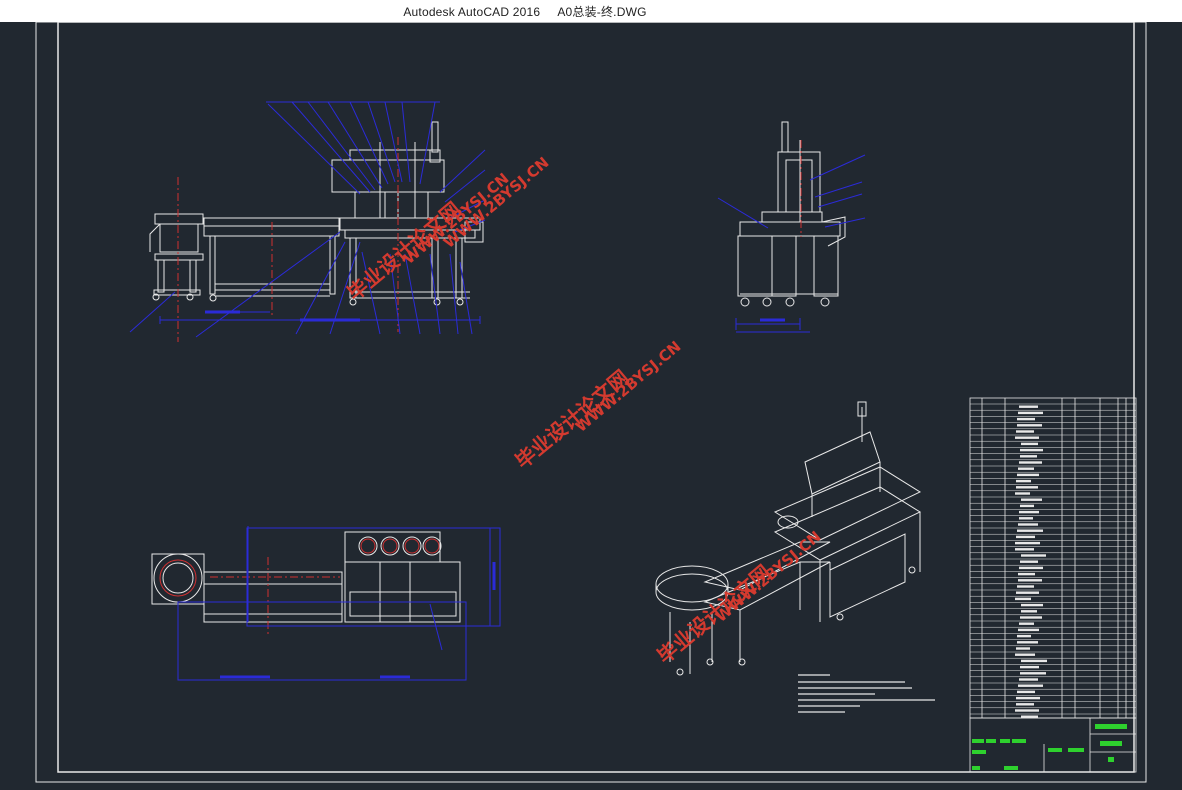  I want to click on window-title: Autodesk AutoCAD 2016 A0总装-终.DWG, so click(525, 11).